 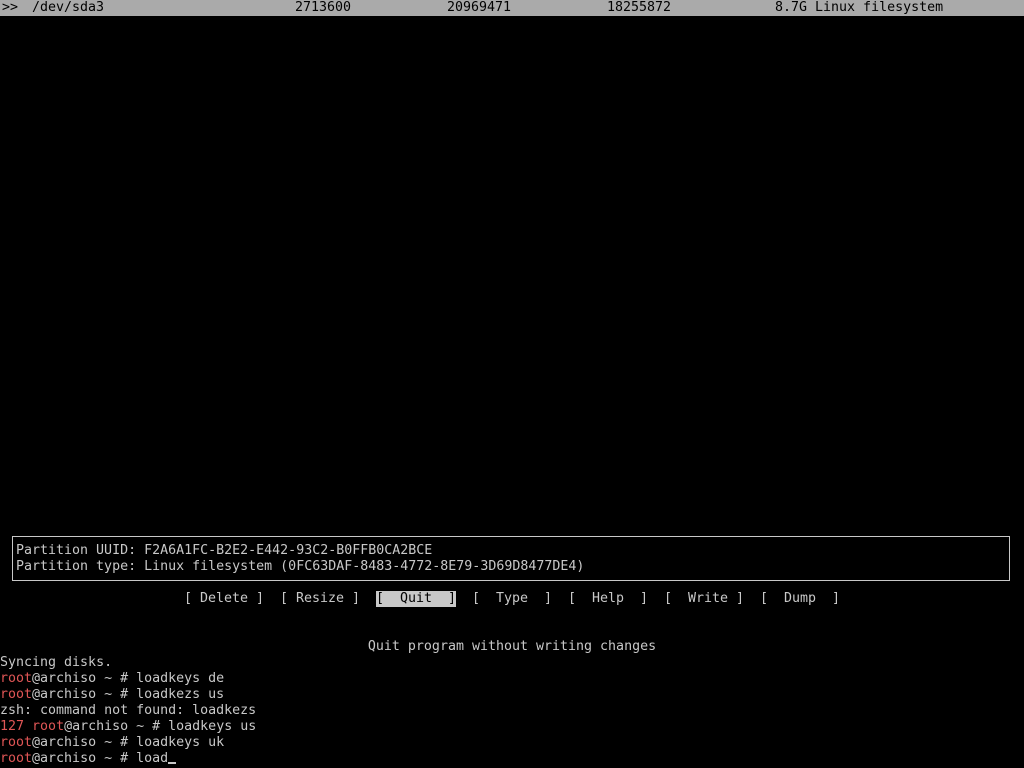 I want to click on terminal-line: root@archiso ~ # loadkezs us, so click(x=112, y=695).